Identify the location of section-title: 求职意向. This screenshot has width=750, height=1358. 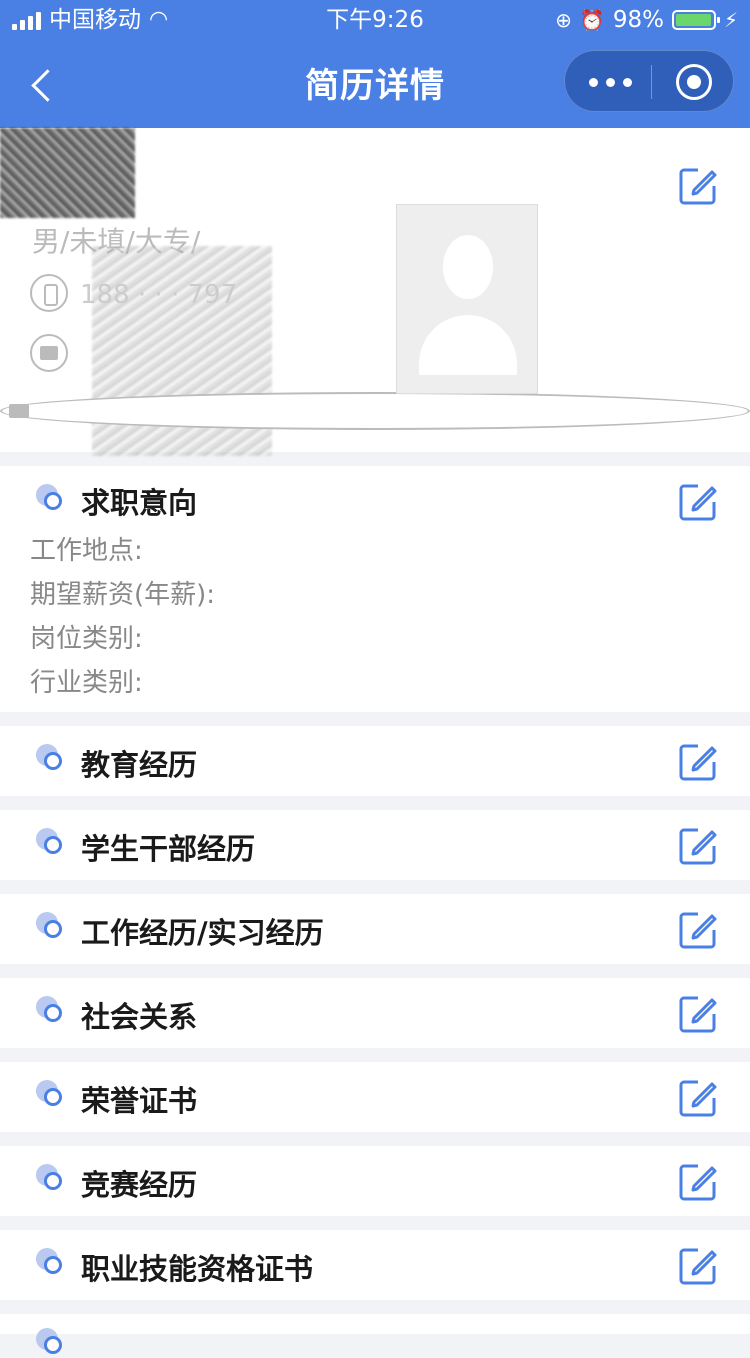
(139, 503).